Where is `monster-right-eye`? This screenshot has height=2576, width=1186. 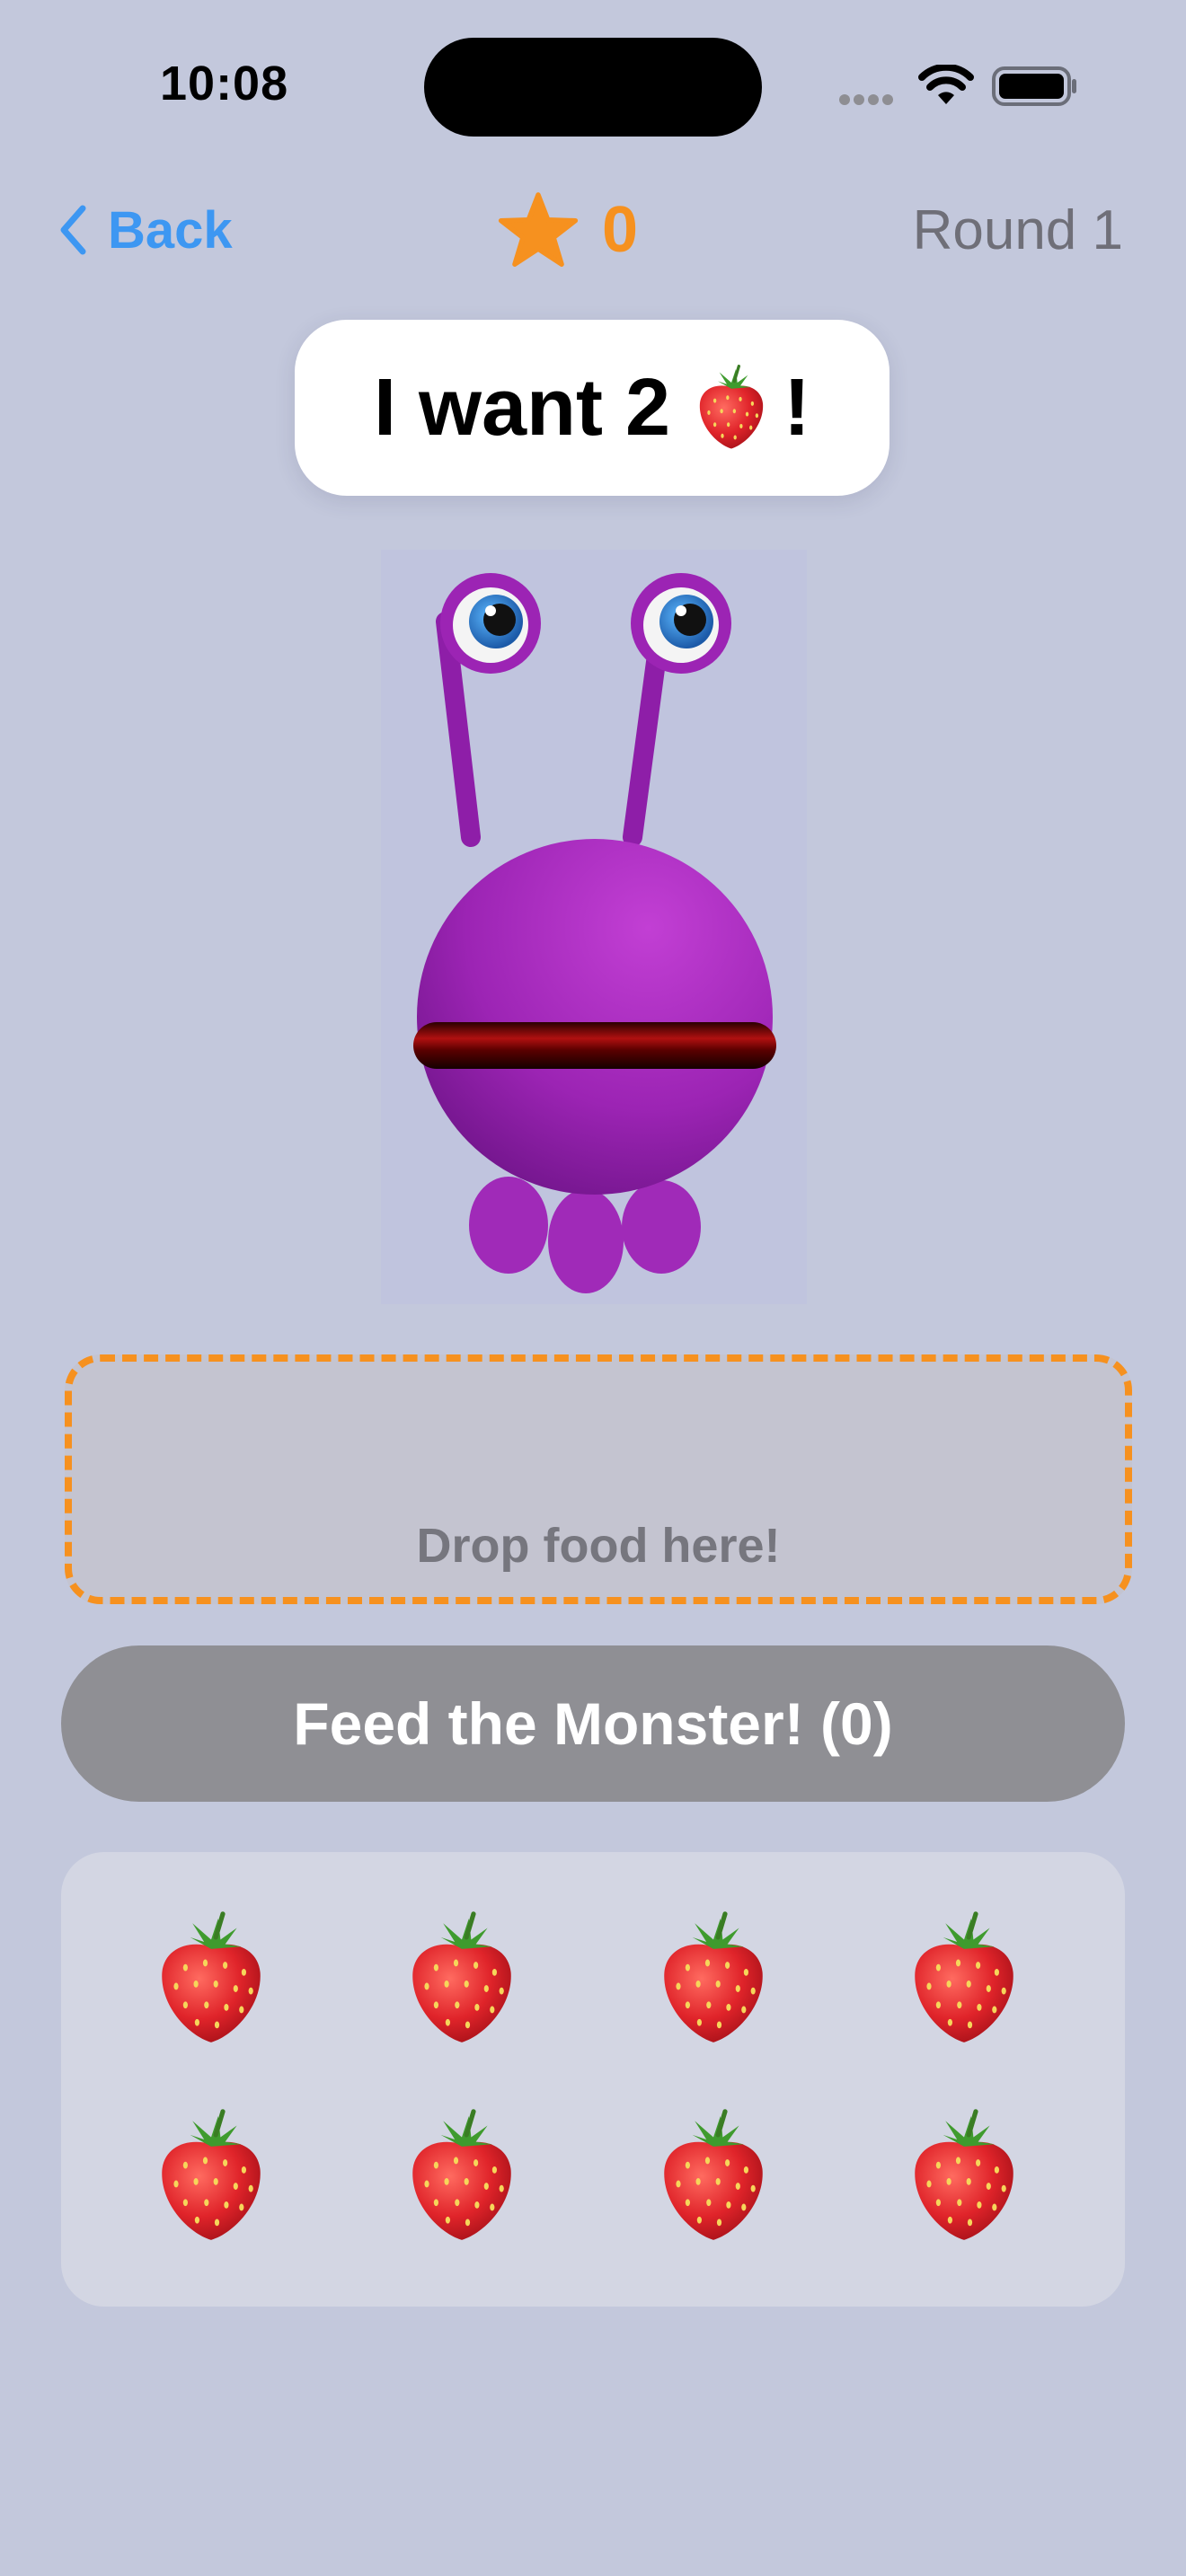 monster-right-eye is located at coordinates (681, 623).